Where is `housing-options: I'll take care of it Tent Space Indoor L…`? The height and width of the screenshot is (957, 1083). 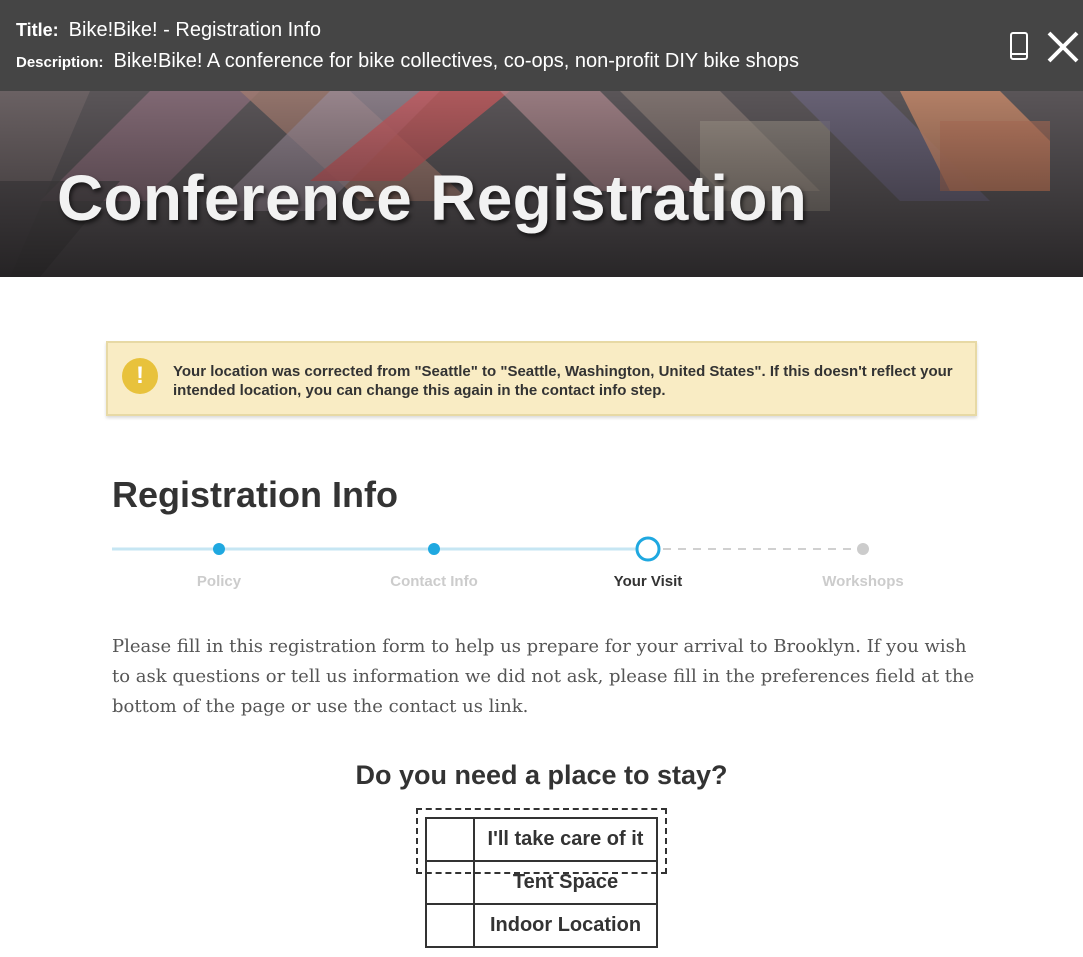
housing-options: I'll take care of it Tent Space Indoor L… is located at coordinates (541, 882).